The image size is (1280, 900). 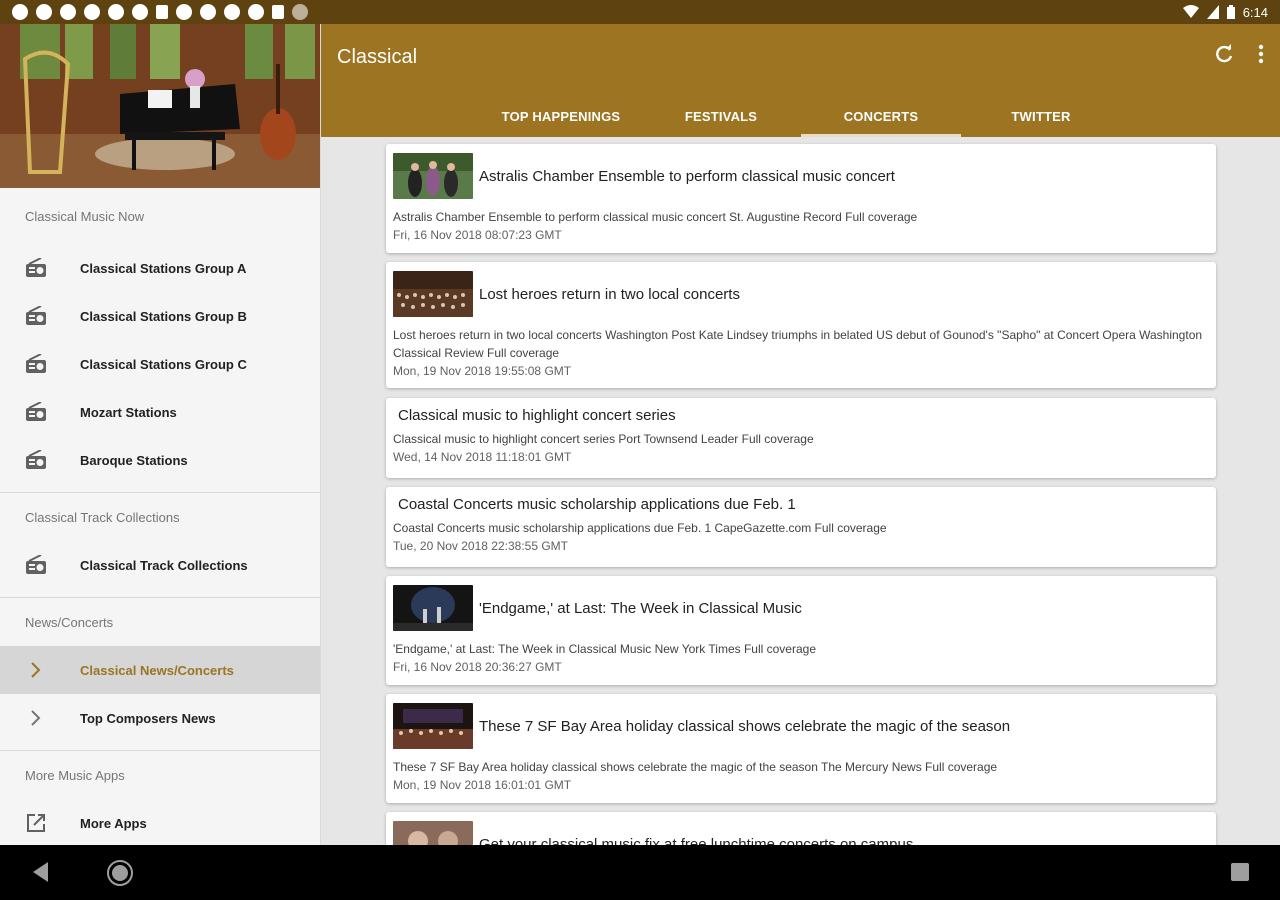 I want to click on drawer-item-mozart-stations: Mozart Stations, so click(x=160, y=412).